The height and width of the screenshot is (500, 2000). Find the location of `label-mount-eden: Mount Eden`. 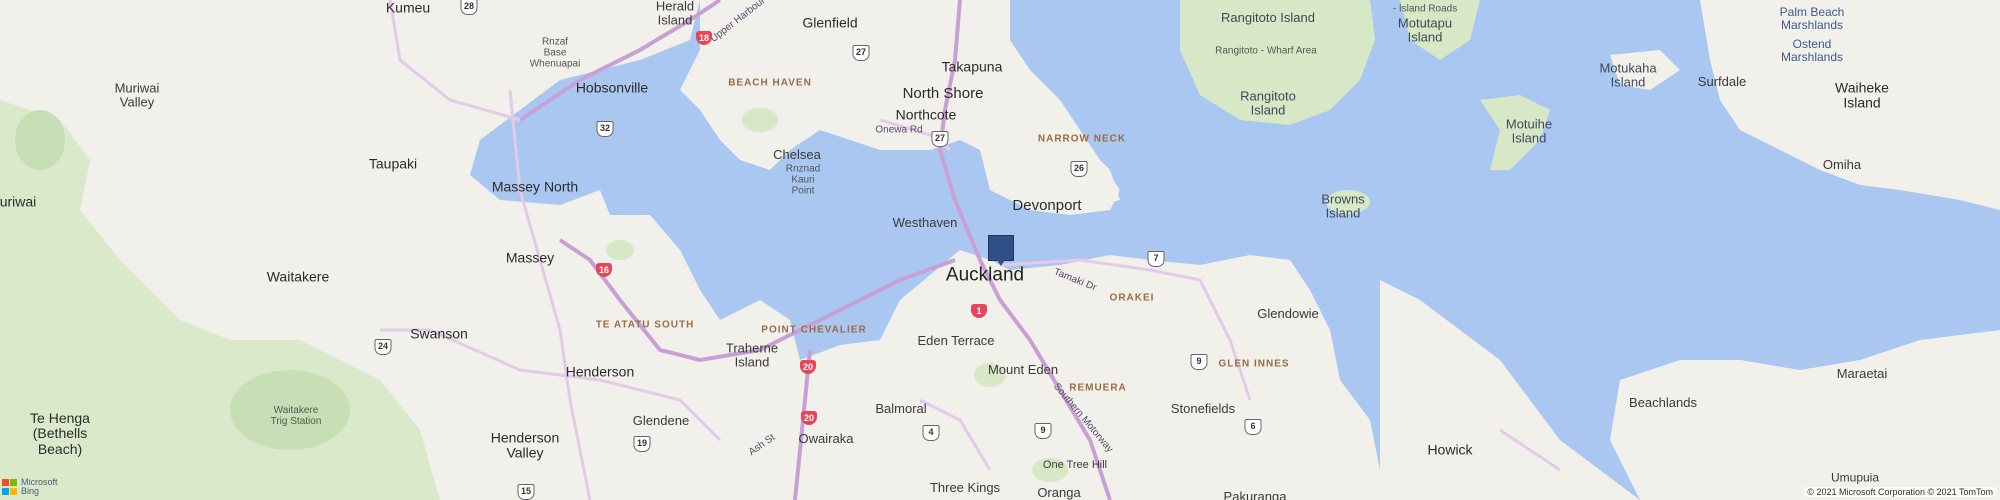

label-mount-eden: Mount Eden is located at coordinates (1023, 369).